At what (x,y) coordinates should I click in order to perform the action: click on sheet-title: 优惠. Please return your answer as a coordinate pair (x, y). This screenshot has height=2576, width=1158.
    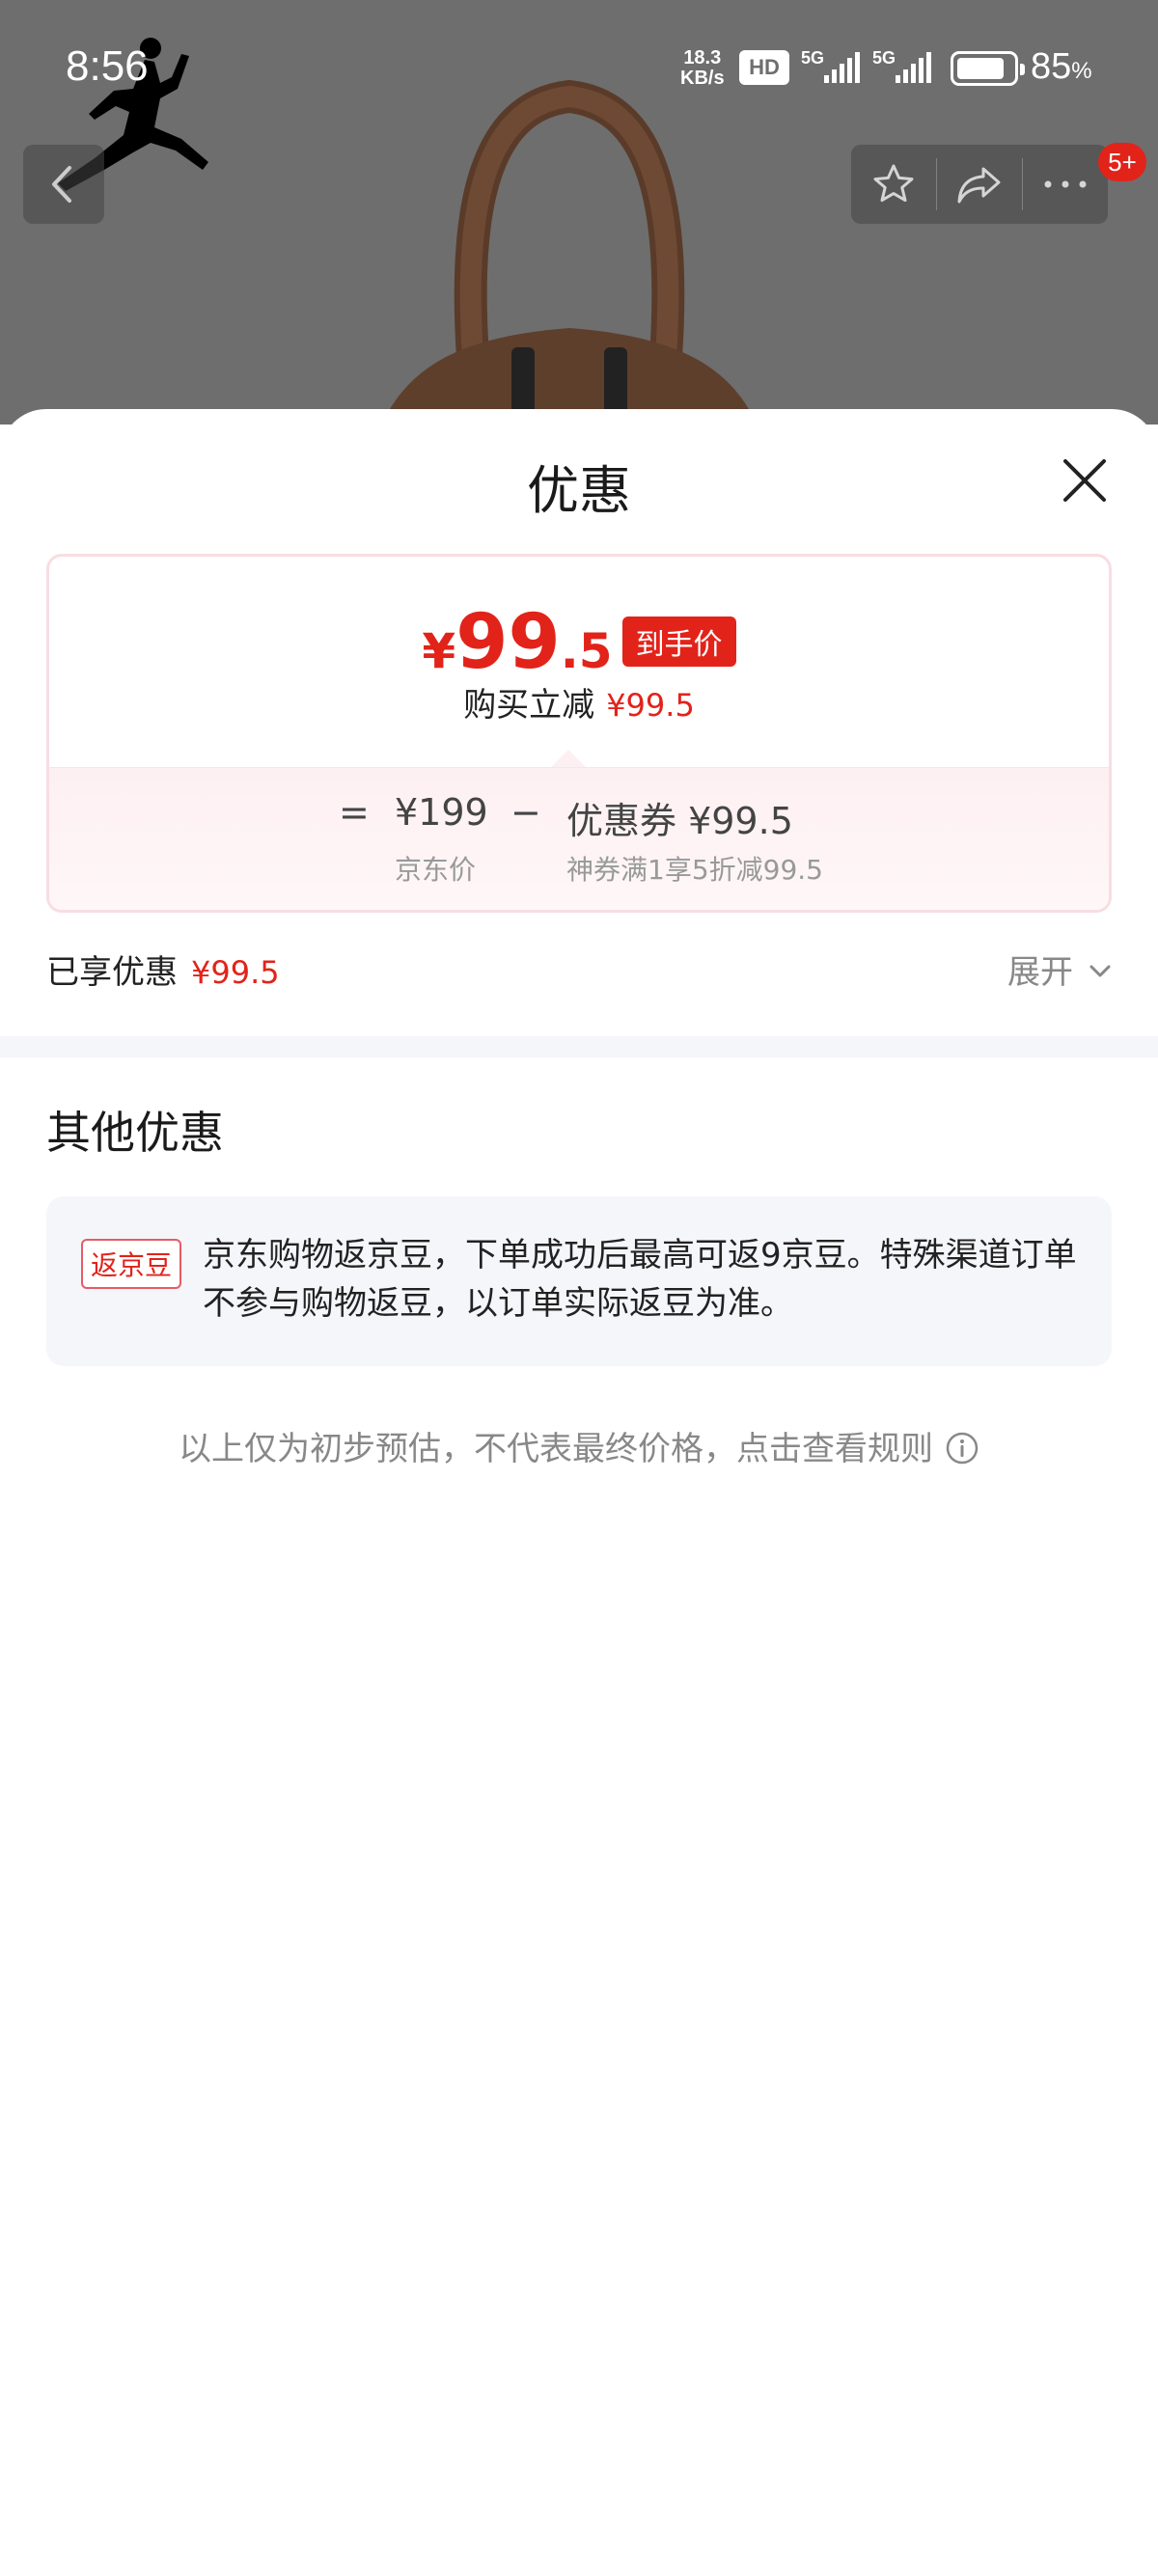
    Looking at the image, I should click on (579, 491).